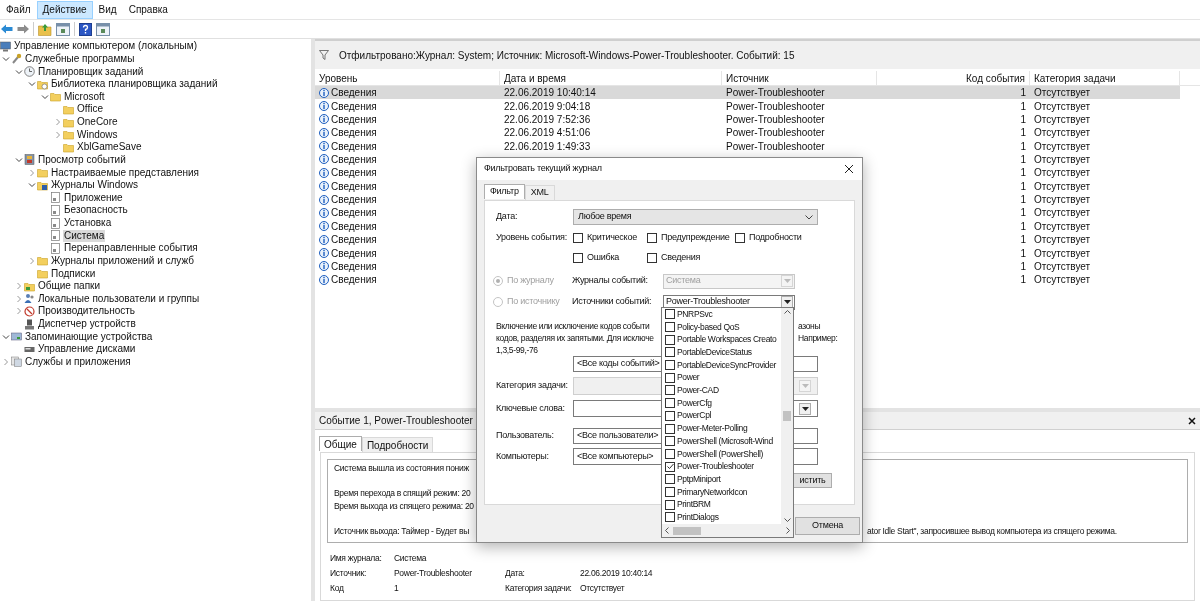 This screenshot has width=1200, height=602. What do you see at coordinates (433, 573) in the screenshot?
I see `detail-value: Power-Troubleshooter` at bounding box center [433, 573].